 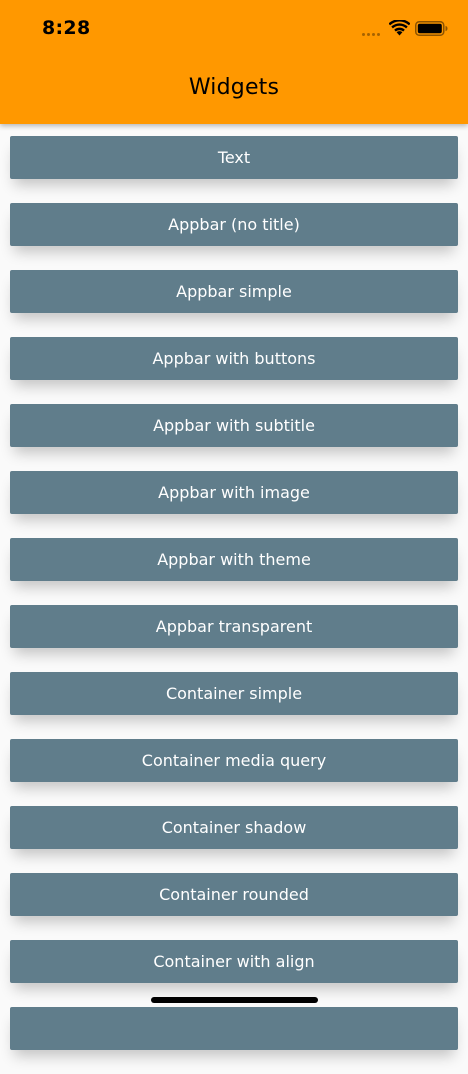 I want to click on container-rounded-button: Container rounded, so click(x=234, y=894).